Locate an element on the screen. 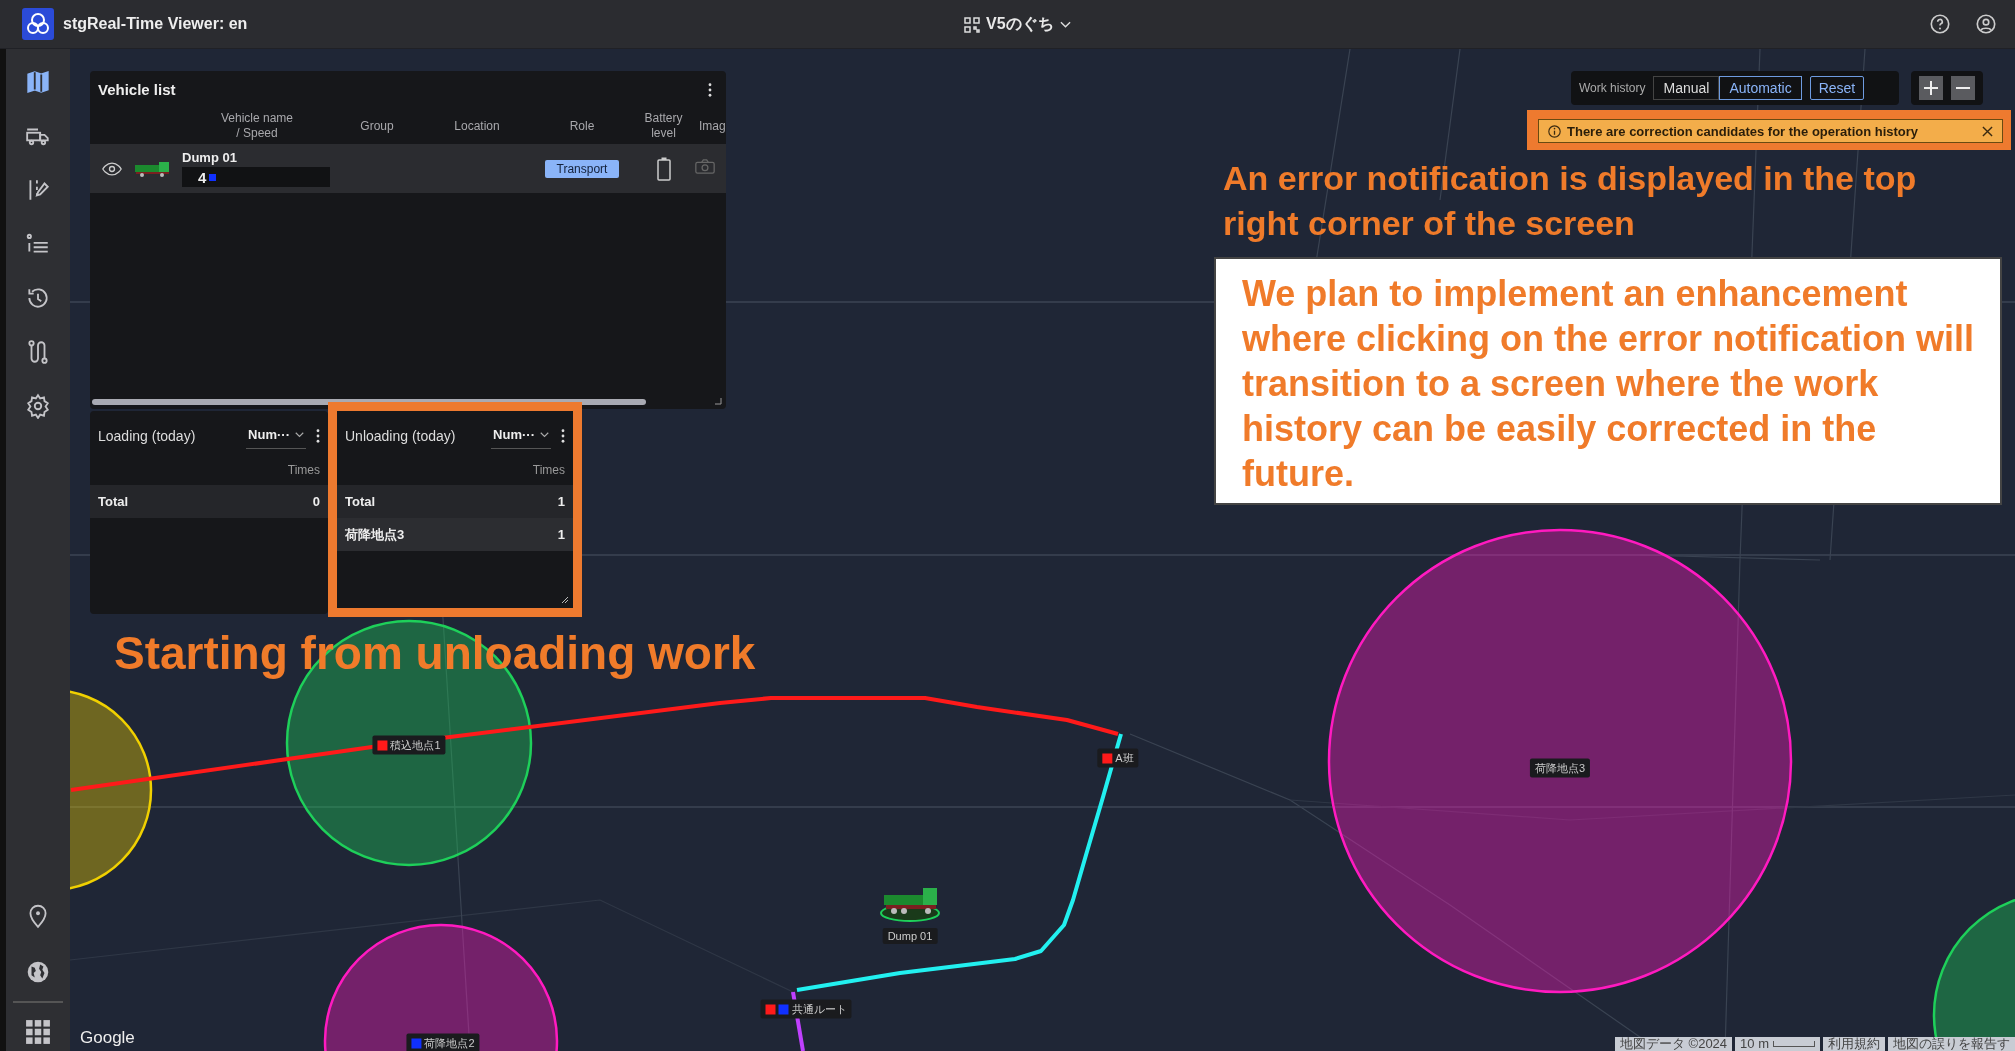 The height and width of the screenshot is (1051, 2015). role-tag: Transport is located at coordinates (582, 168).